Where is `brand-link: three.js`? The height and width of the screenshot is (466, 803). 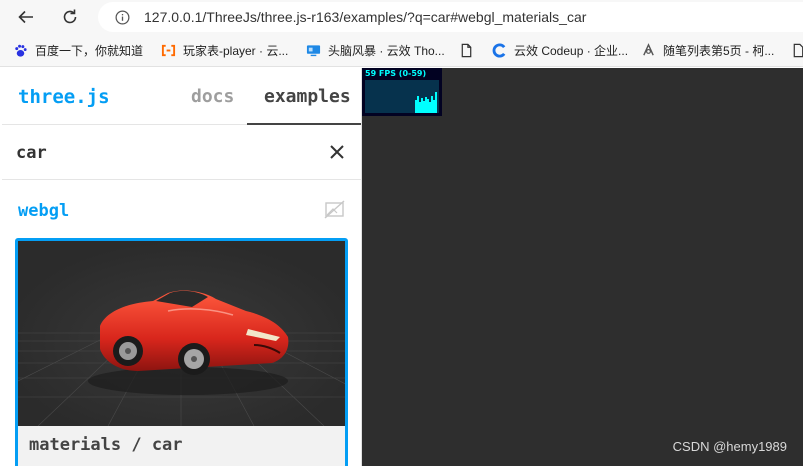 brand-link: three.js is located at coordinates (64, 97).